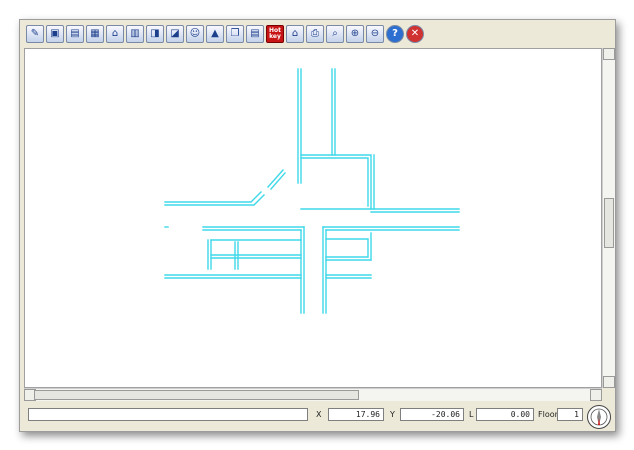 Image resolution: width=634 pixels, height=450 pixels. What do you see at coordinates (319, 414) in the screenshot?
I see `x-label: X` at bounding box center [319, 414].